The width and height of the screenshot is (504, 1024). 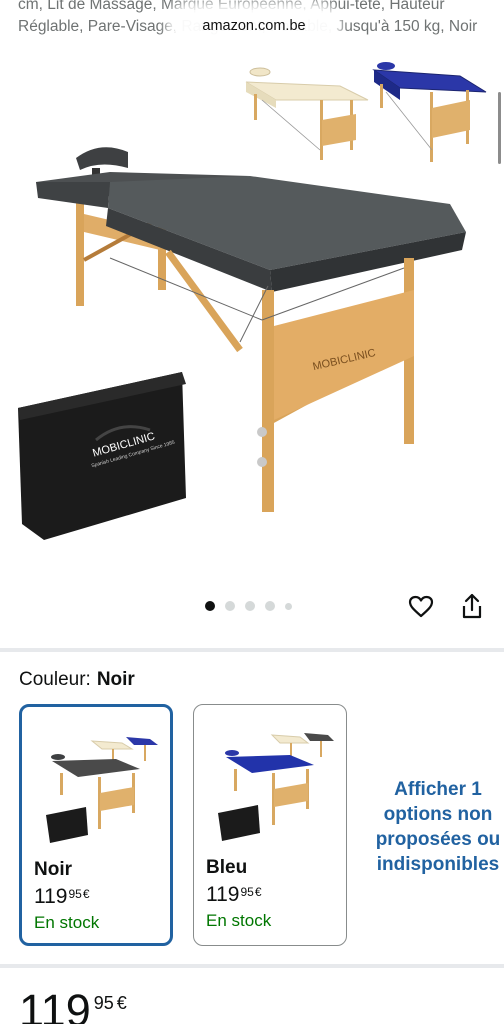 I want to click on share-icon, so click(x=472, y=606).